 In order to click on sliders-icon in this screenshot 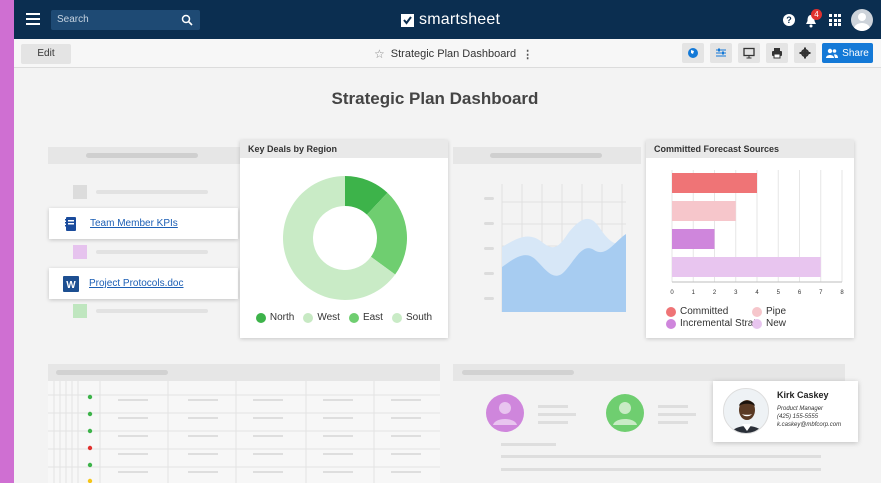, I will do `click(721, 52)`.